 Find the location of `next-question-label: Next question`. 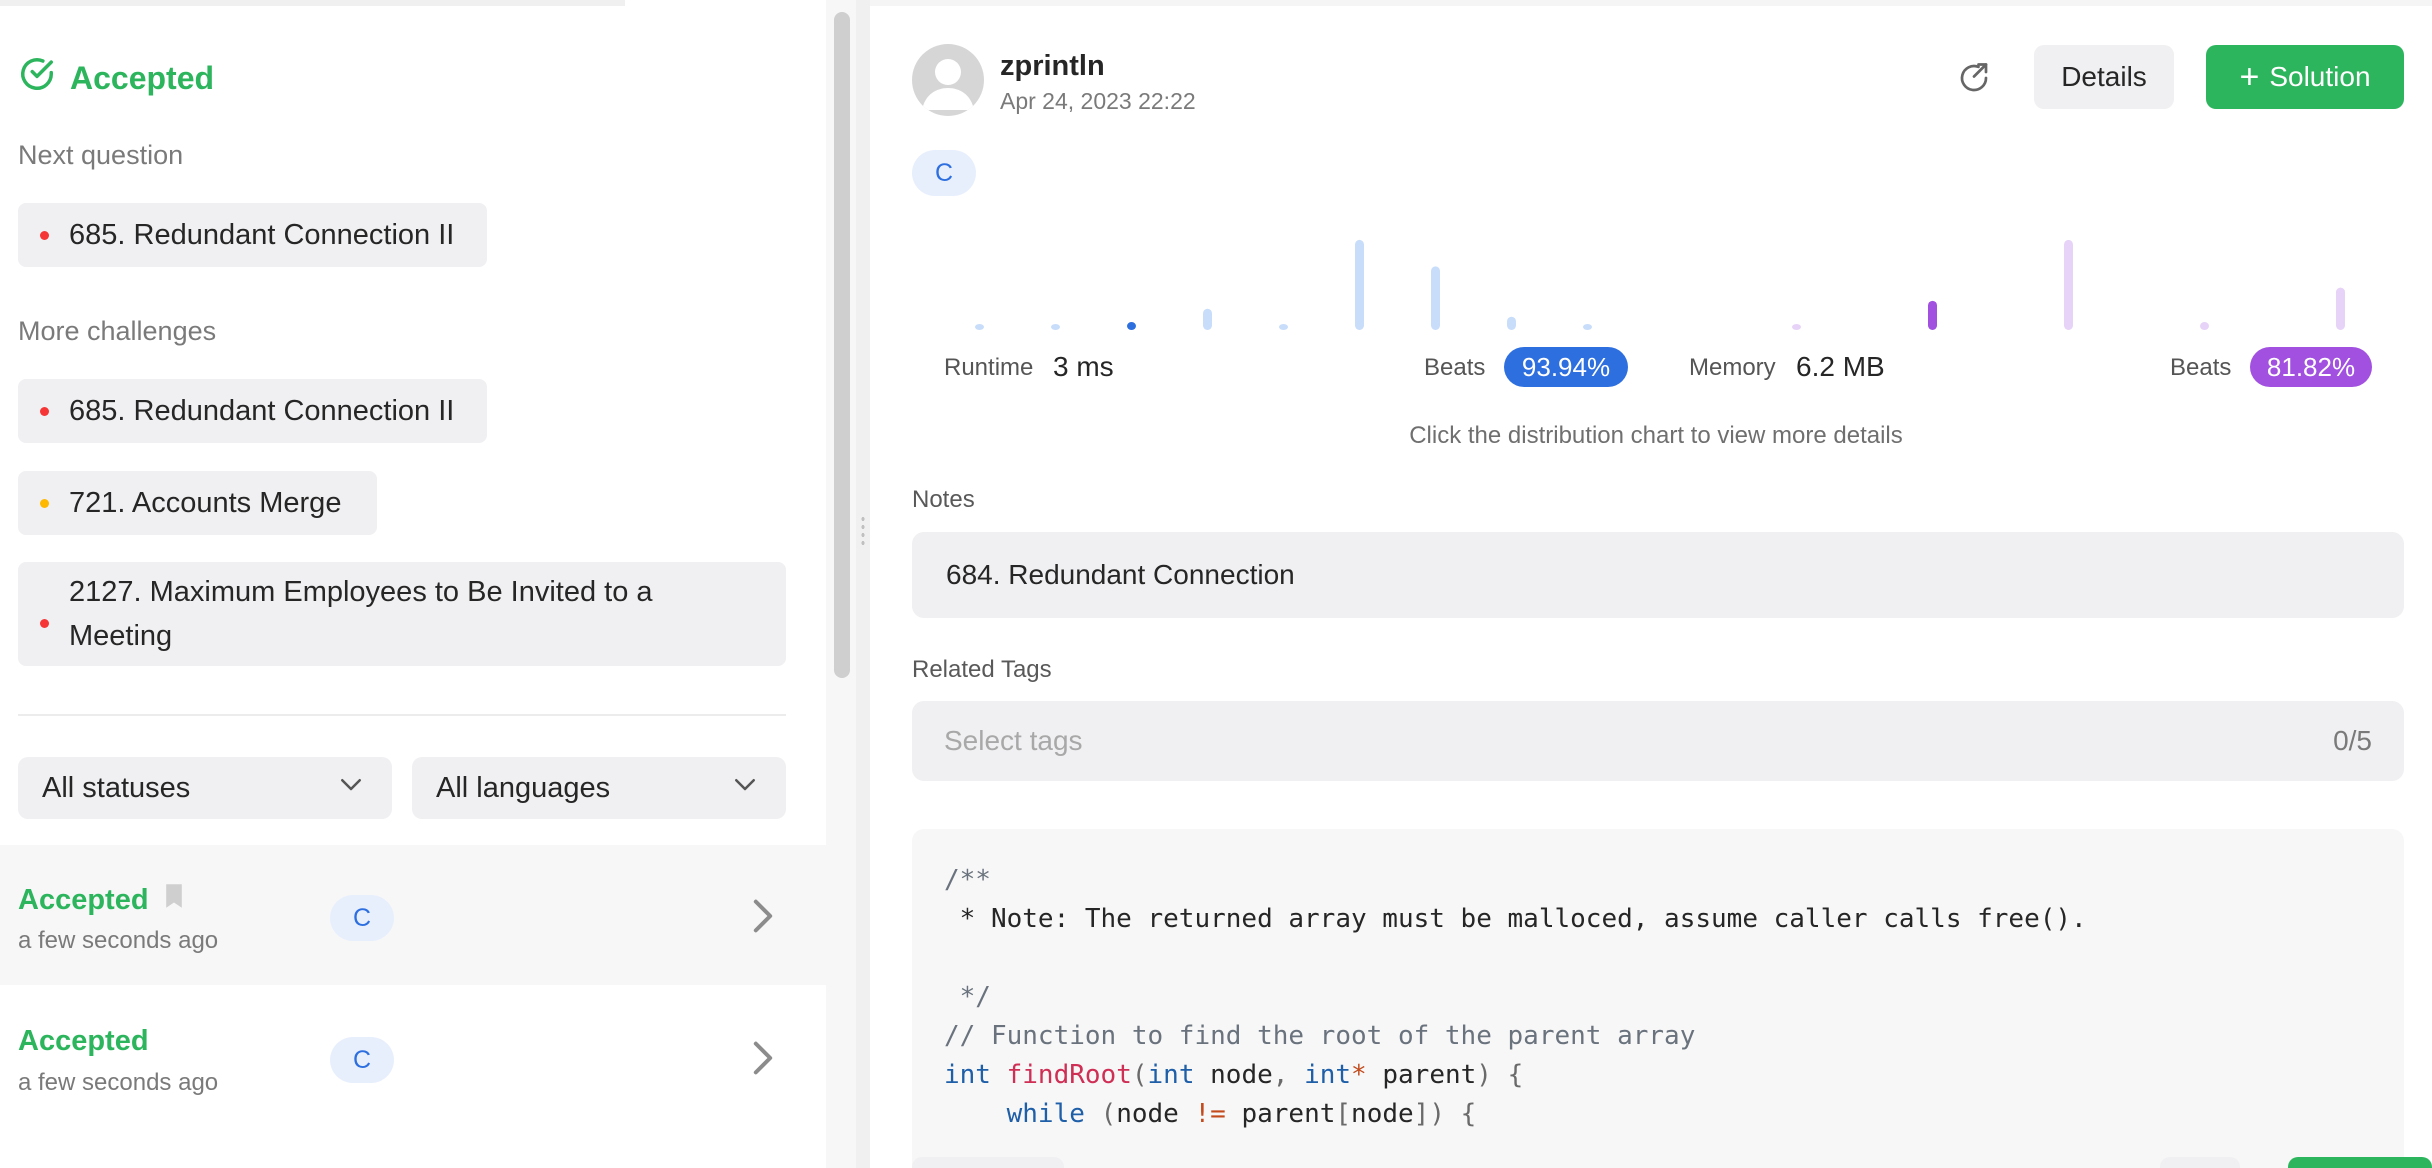

next-question-label: Next question is located at coordinates (101, 155).